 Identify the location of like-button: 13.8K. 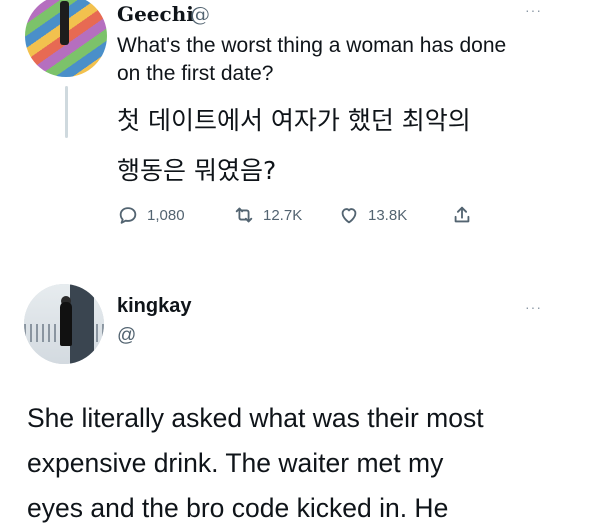
(372, 215).